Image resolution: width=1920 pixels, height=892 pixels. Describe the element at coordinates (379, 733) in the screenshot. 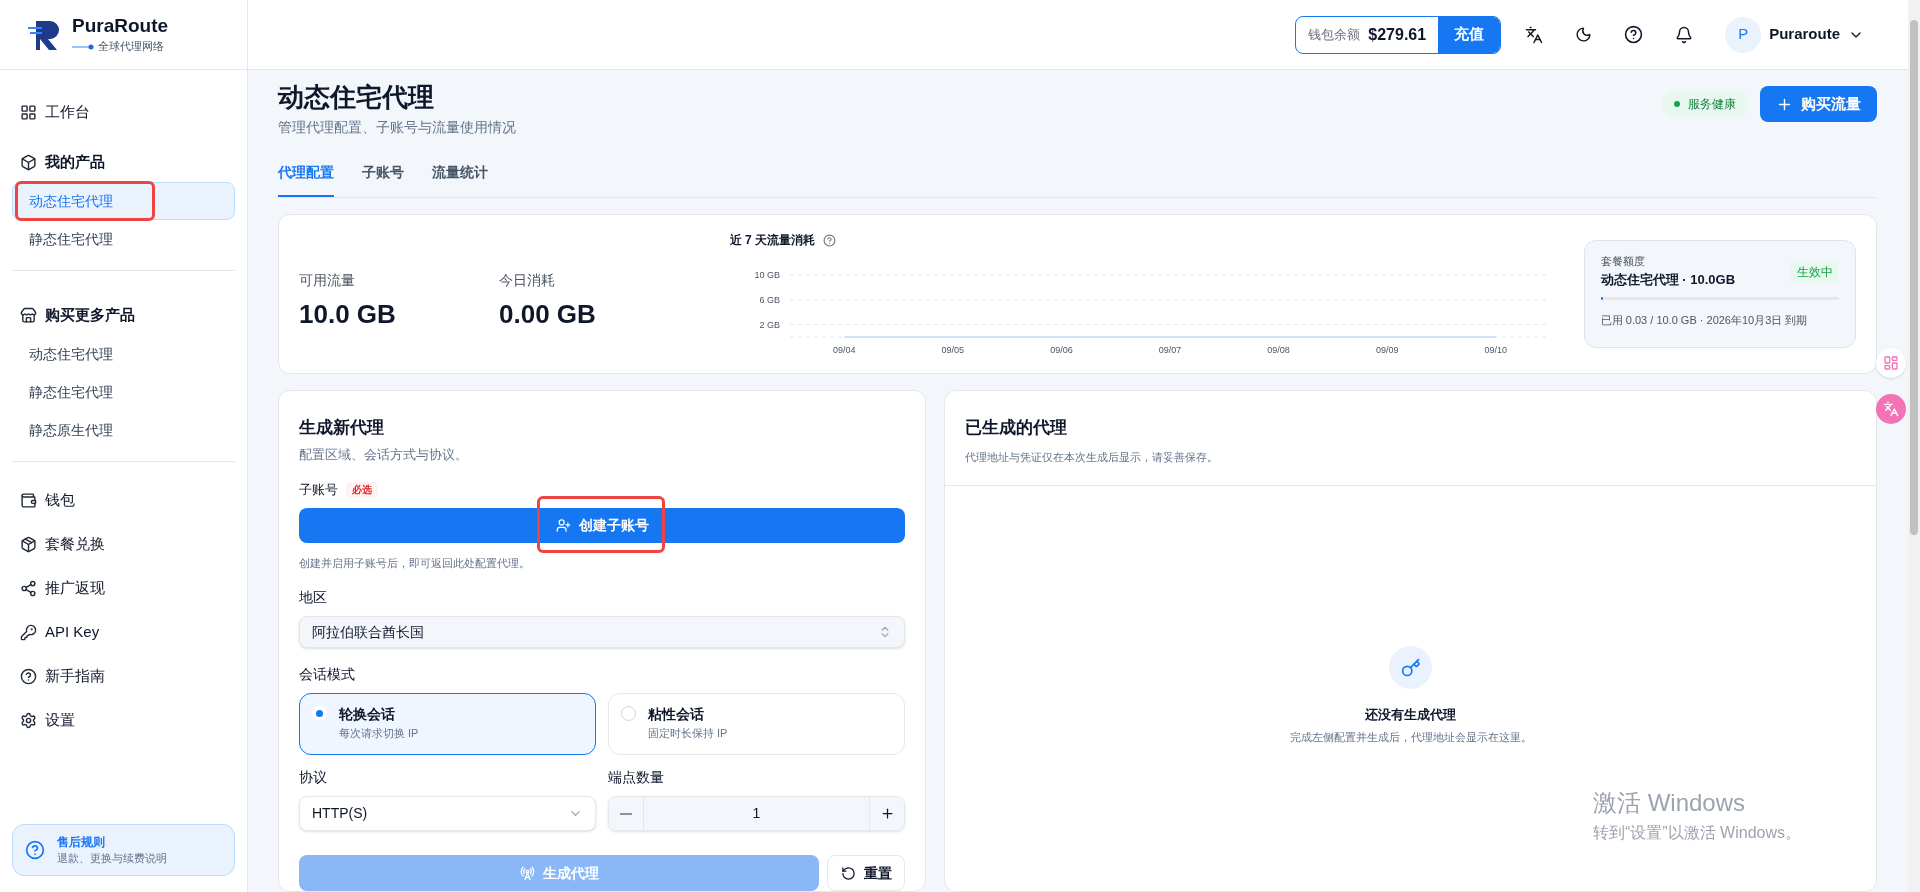

I see `option-desc: 每次请求切换 IP` at that location.